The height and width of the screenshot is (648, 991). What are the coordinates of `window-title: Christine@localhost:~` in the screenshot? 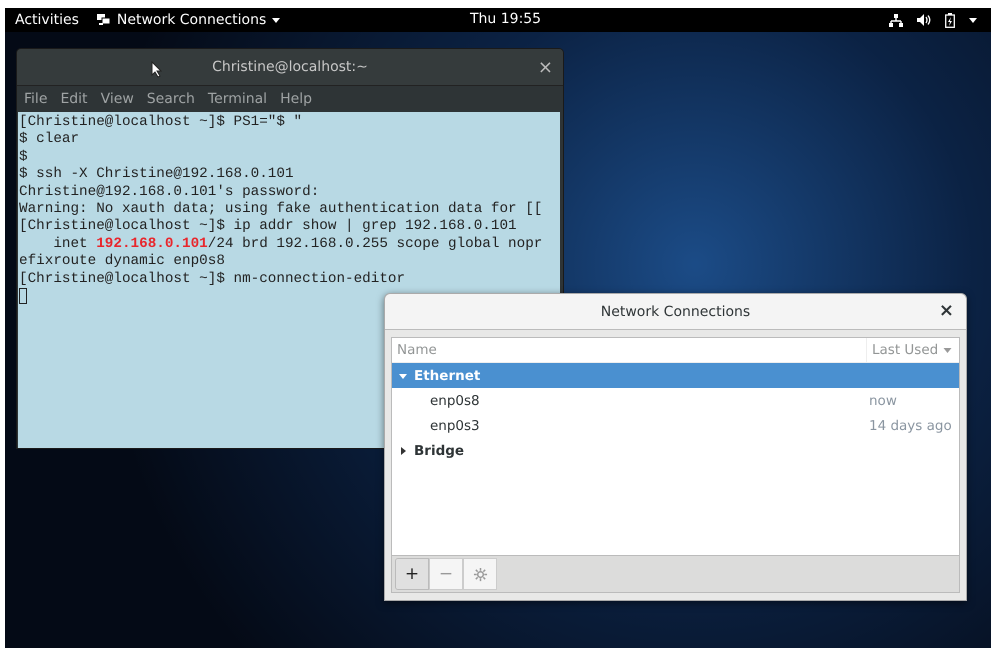 It's located at (290, 67).